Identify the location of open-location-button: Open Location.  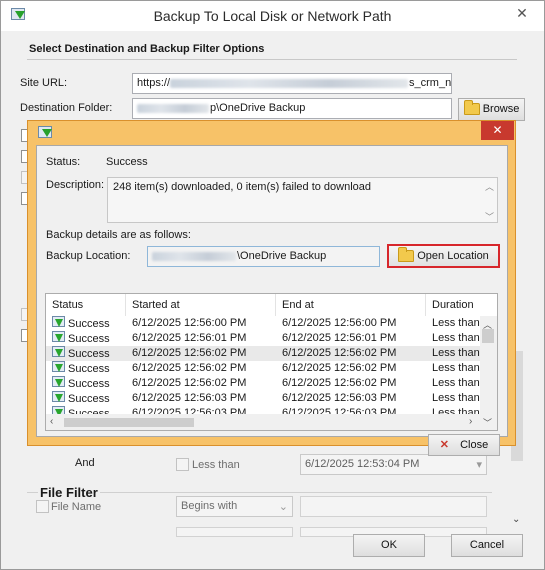
(443, 256).